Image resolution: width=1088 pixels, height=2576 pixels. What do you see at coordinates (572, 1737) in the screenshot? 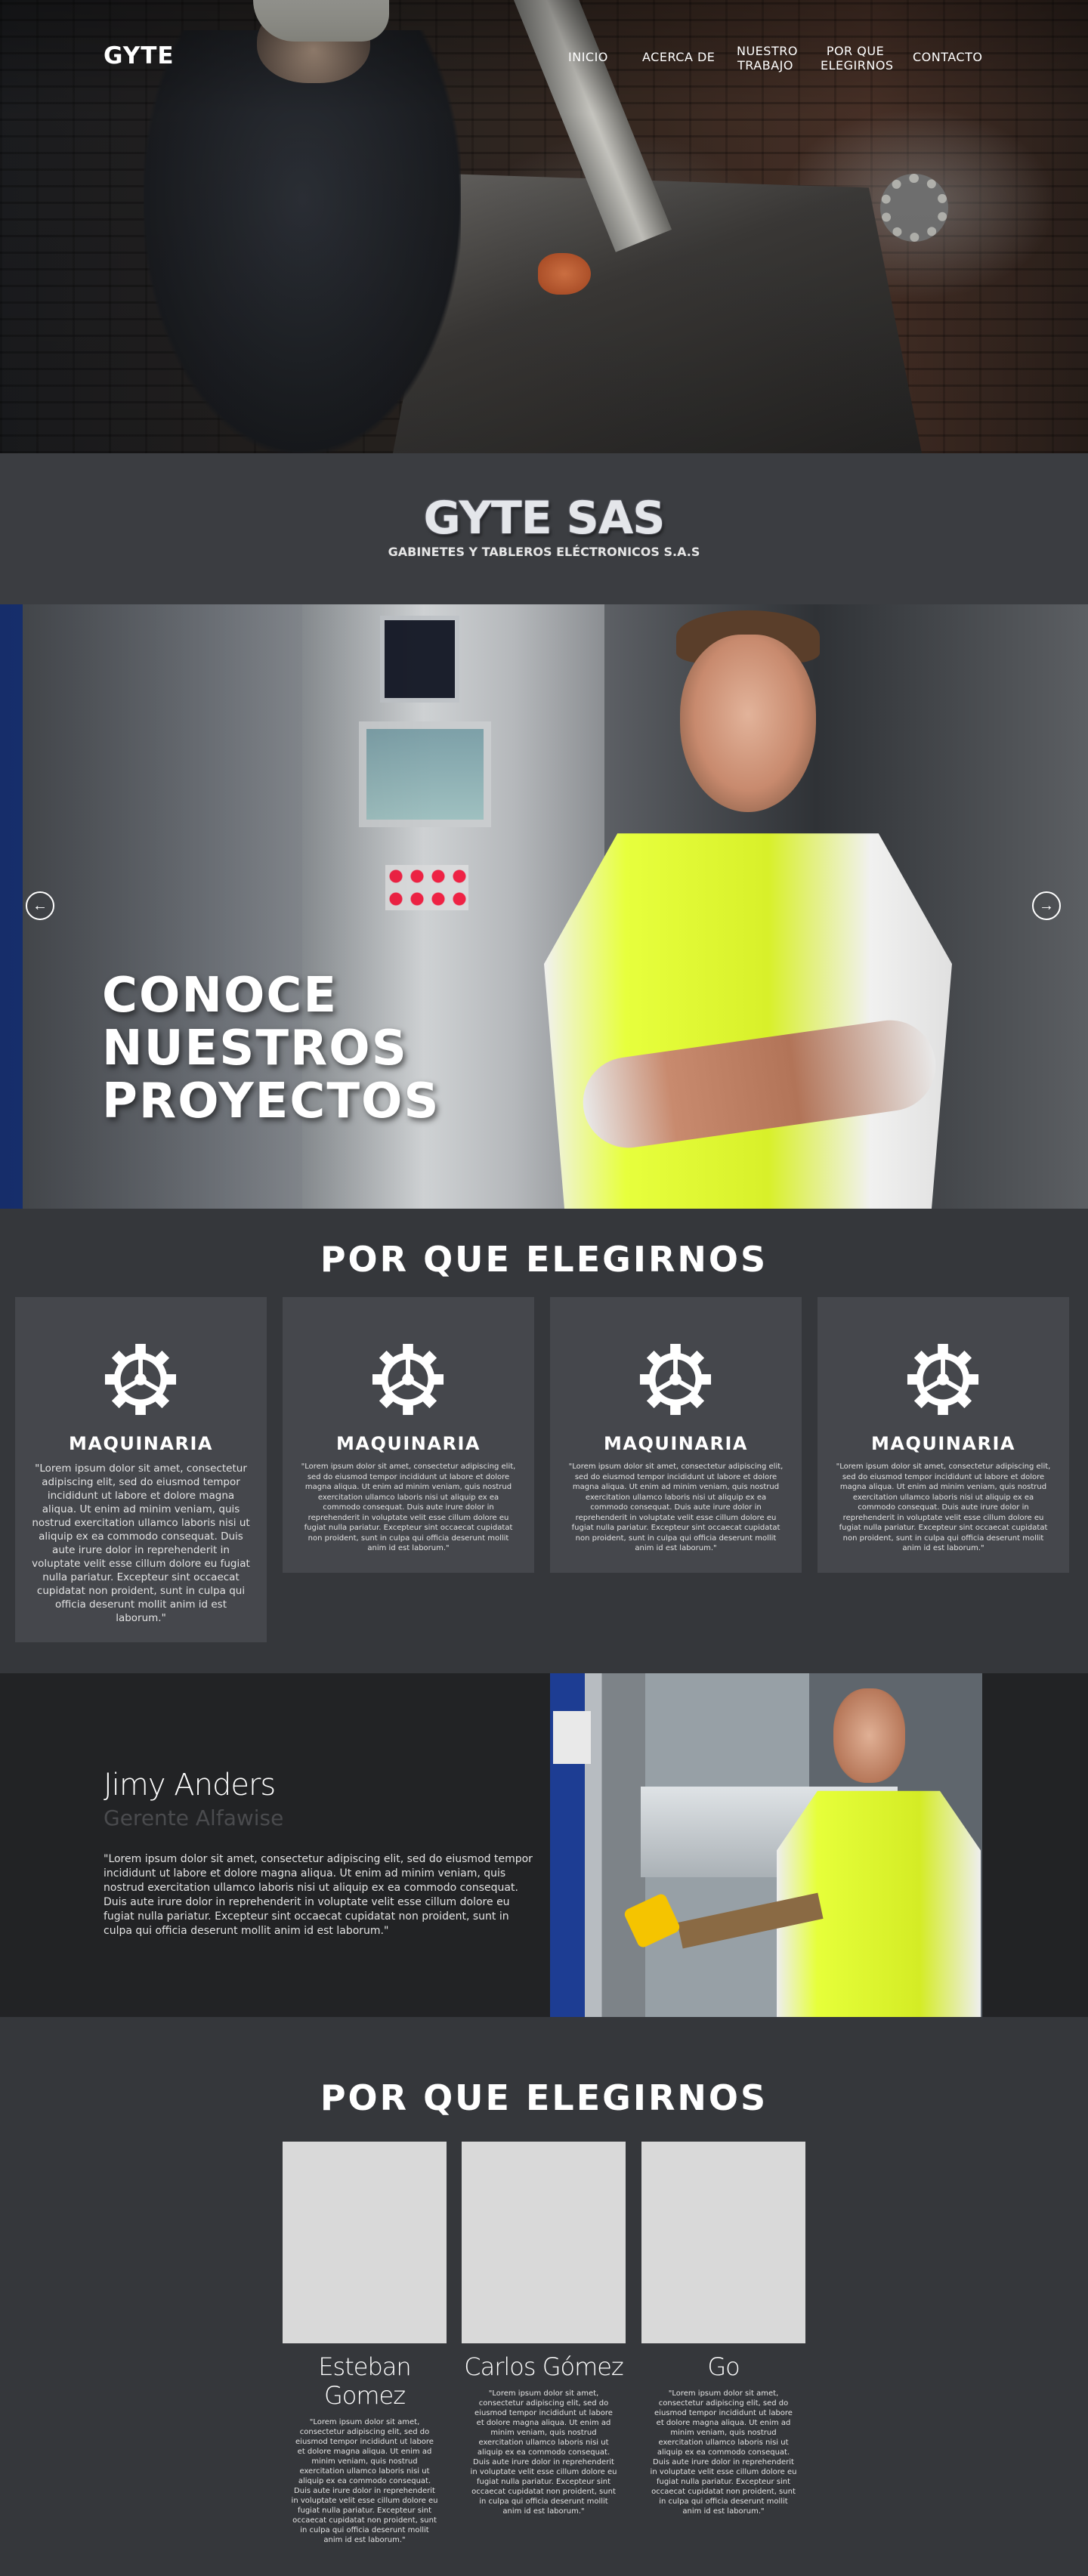
I see `photo-notice-sheet` at bounding box center [572, 1737].